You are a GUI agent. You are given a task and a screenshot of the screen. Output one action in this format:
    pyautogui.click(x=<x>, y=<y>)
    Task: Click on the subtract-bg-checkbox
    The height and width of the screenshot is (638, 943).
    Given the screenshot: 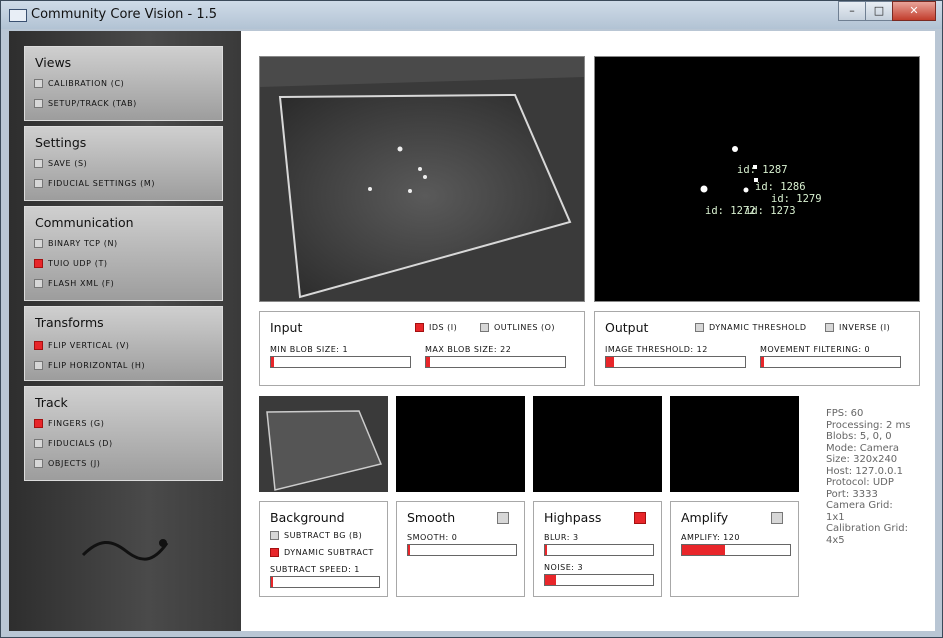 What is the action you would take?
    pyautogui.click(x=274, y=535)
    